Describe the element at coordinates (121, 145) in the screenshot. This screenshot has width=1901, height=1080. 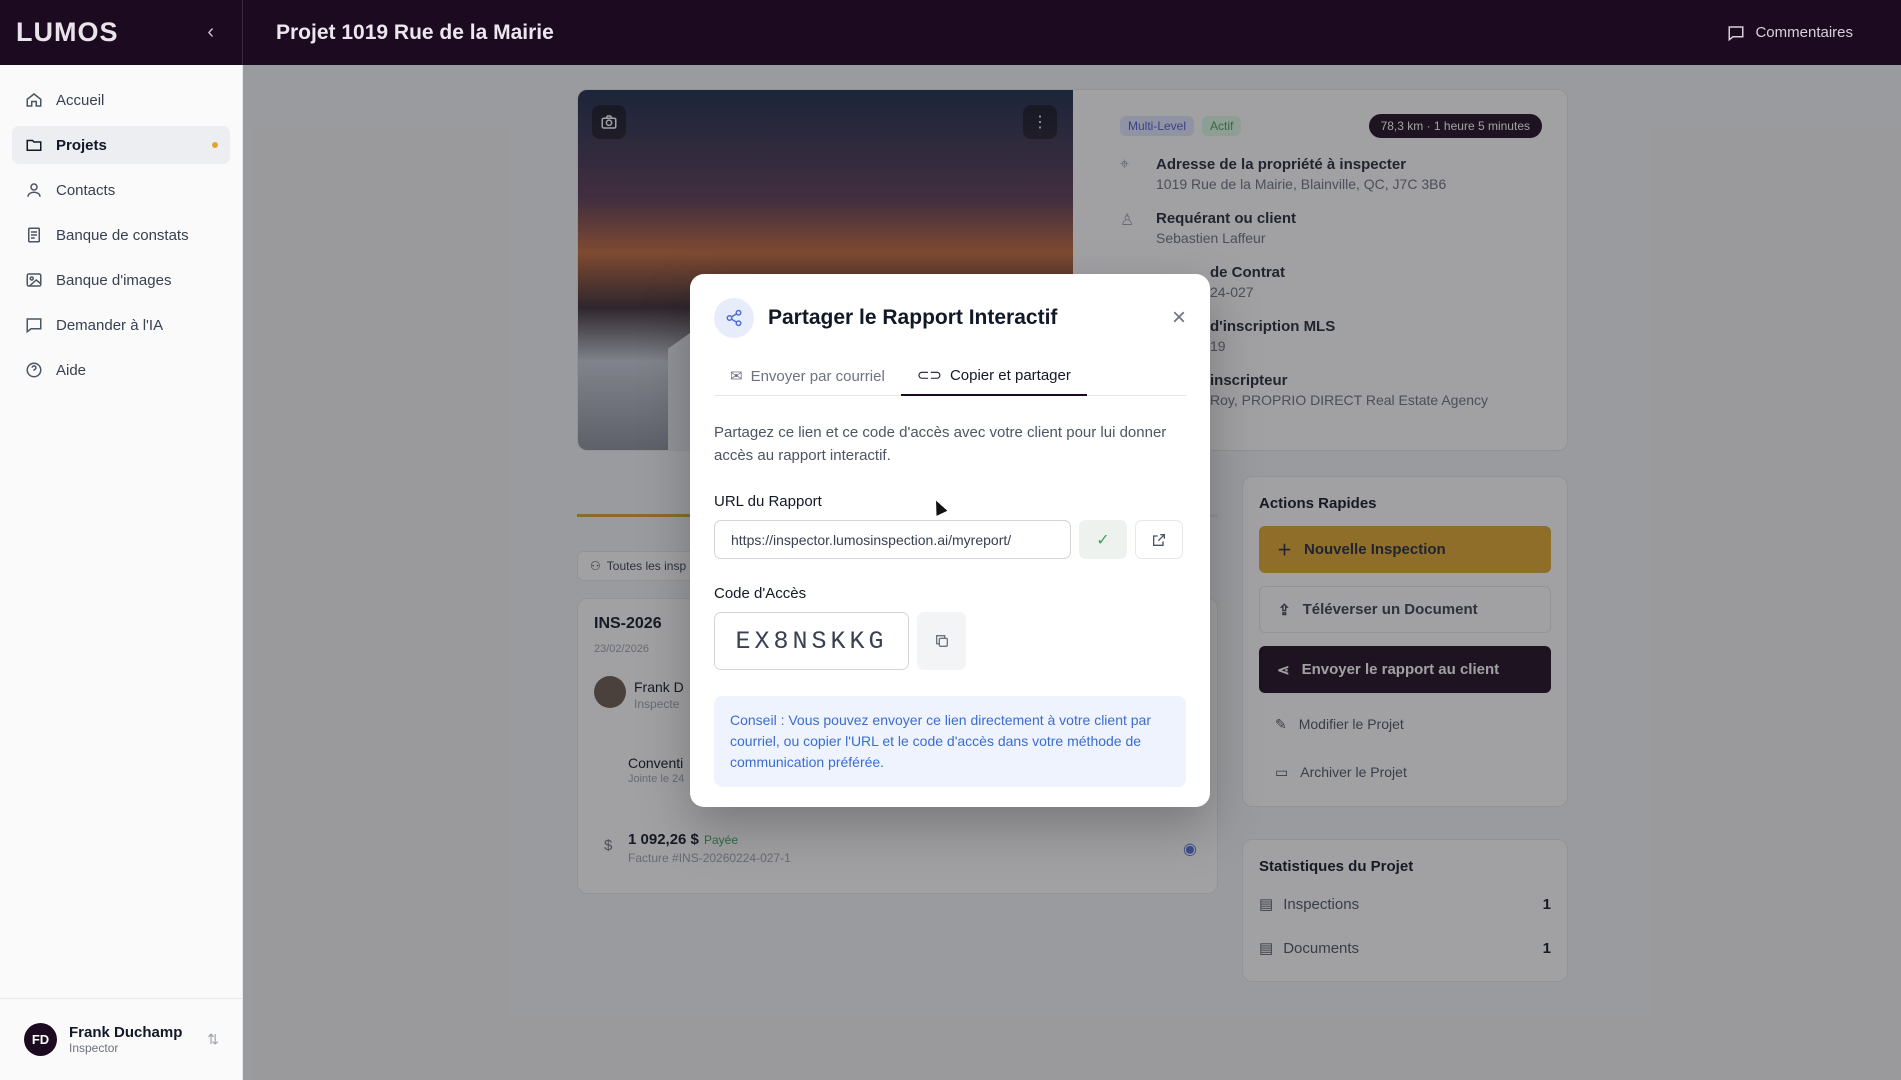
I see `sidebar-item-projets: Projets` at that location.